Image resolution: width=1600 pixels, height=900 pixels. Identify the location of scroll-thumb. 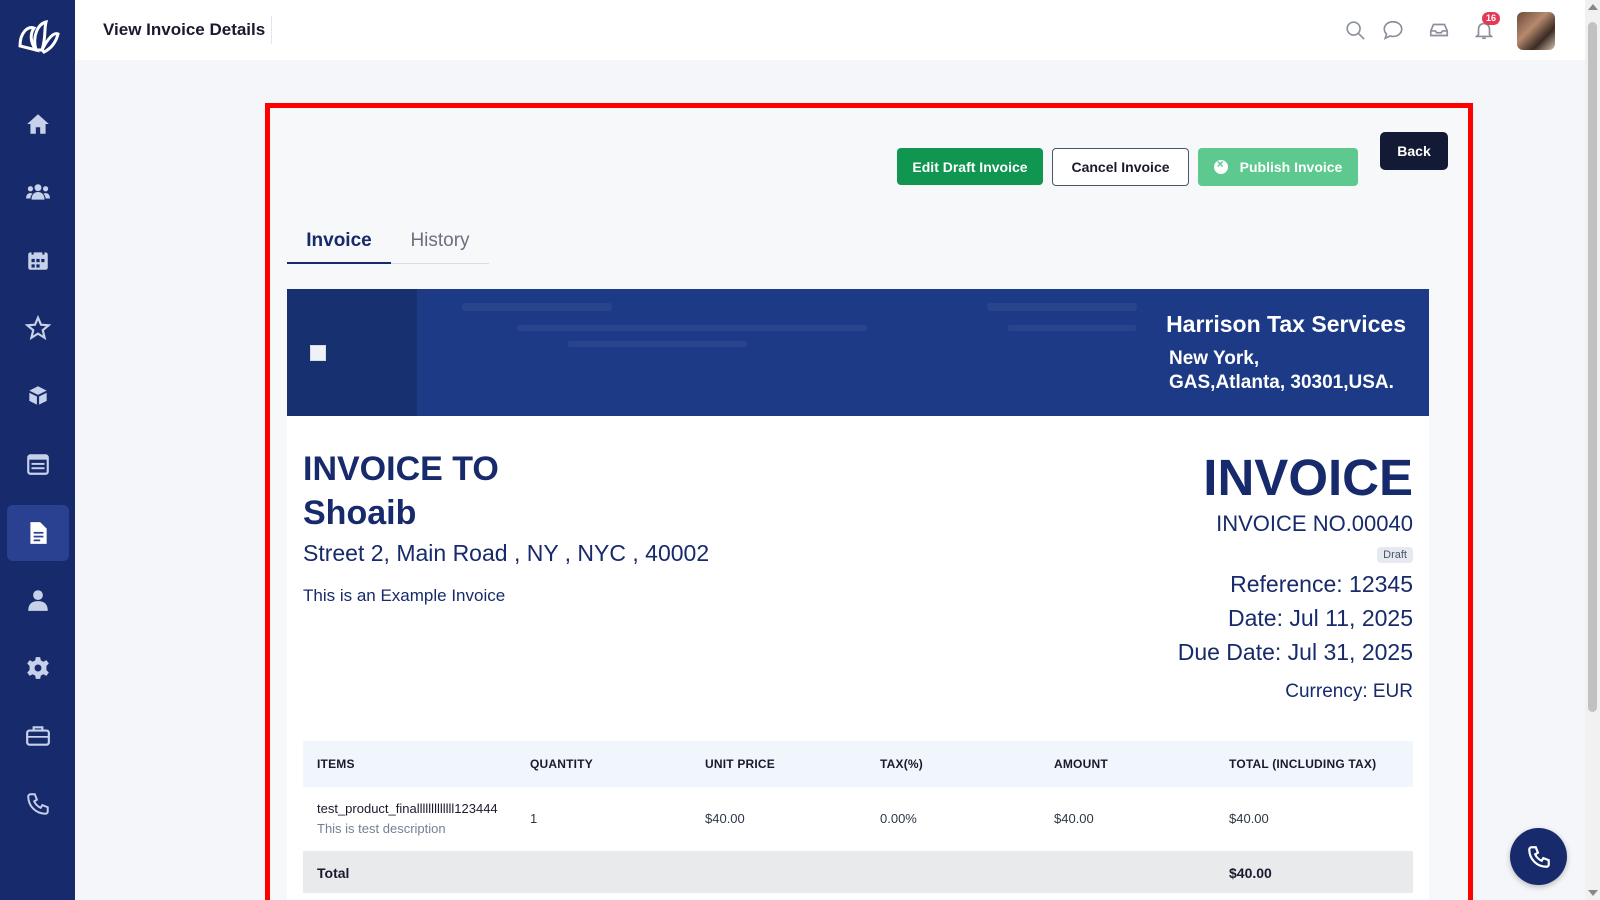
(1592, 367).